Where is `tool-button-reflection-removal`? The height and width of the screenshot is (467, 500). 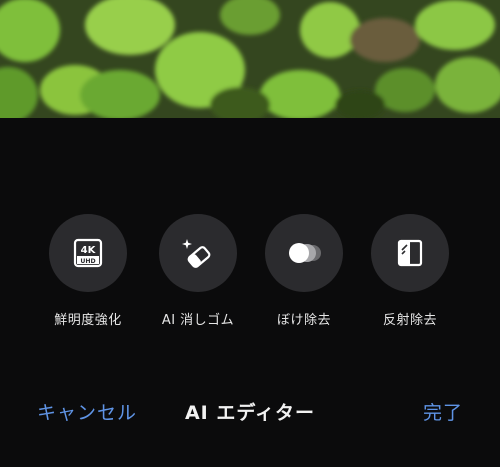
tool-button-reflection-removal is located at coordinates (410, 253).